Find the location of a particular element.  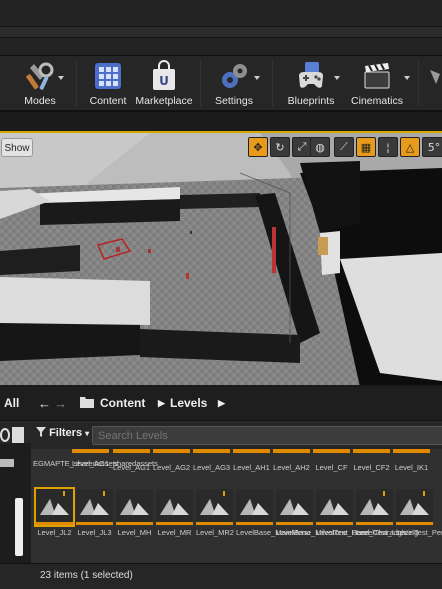

settings-button: Settings is located at coordinates (234, 83).